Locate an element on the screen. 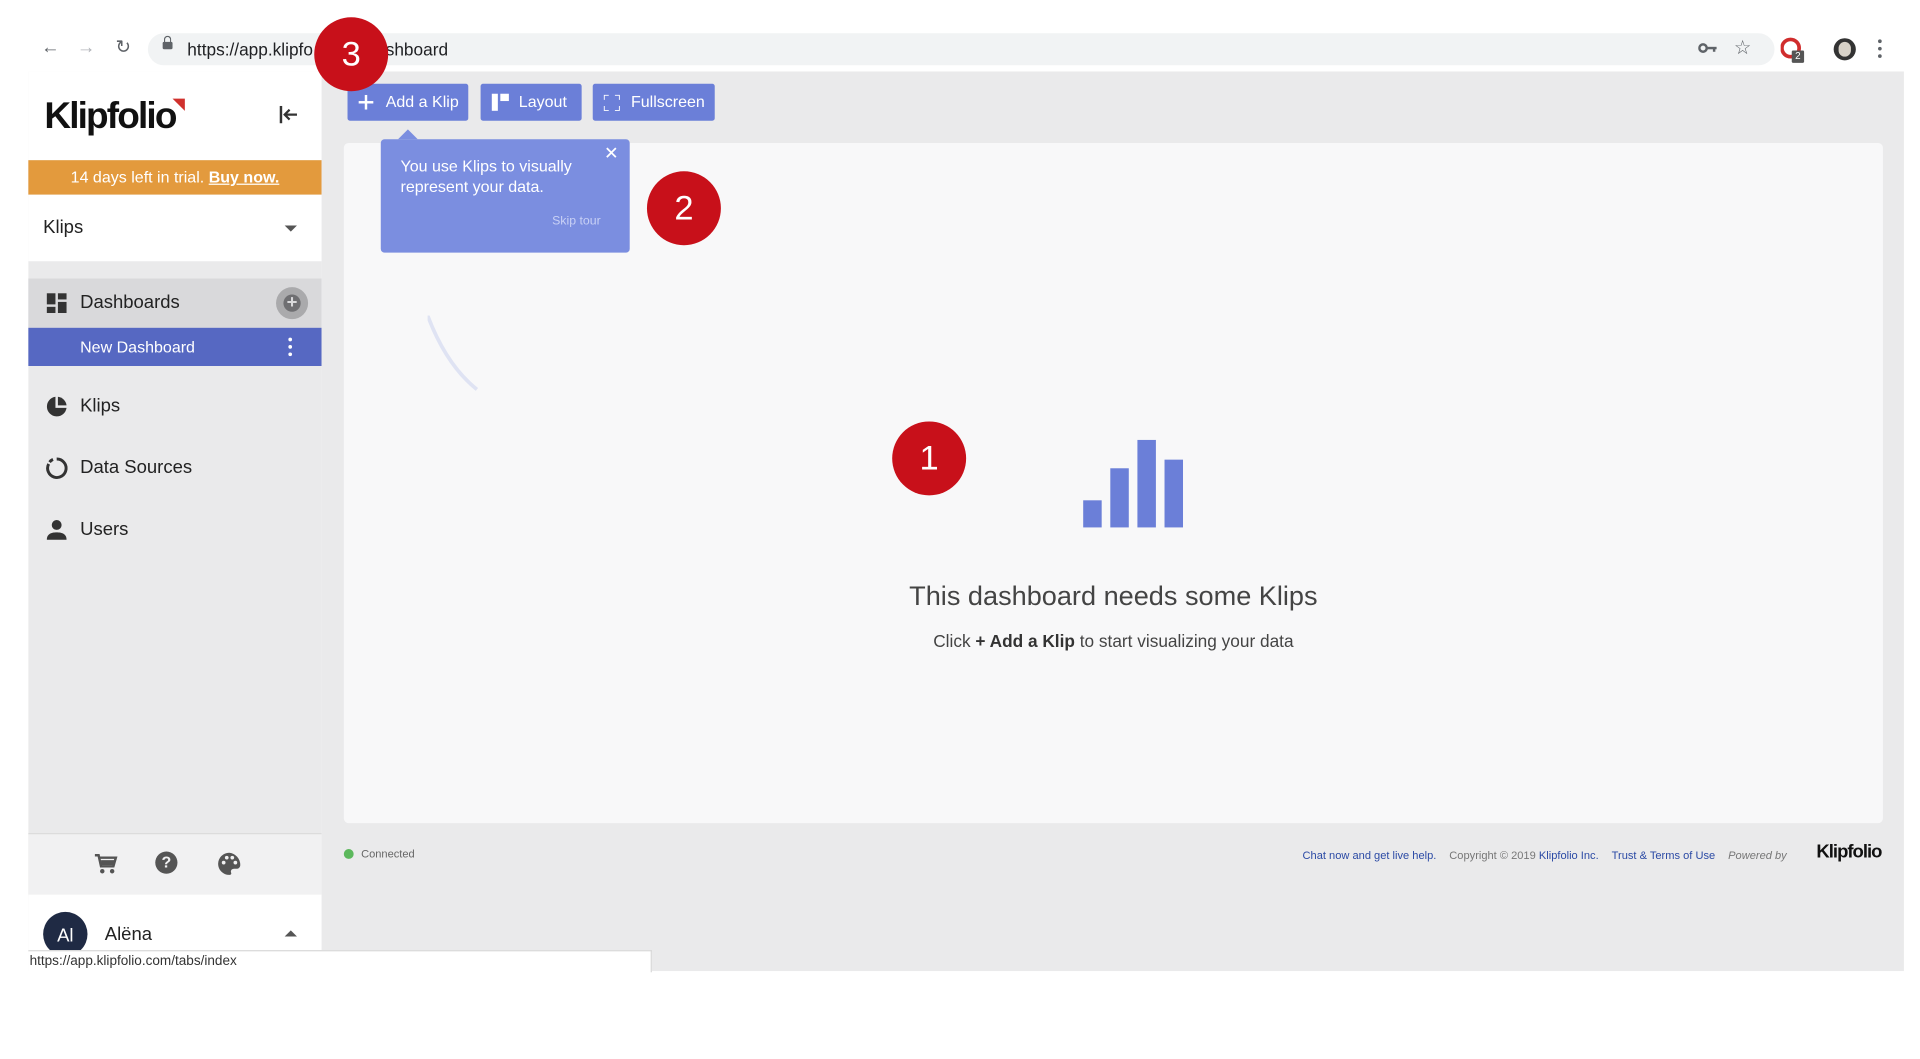  chevron-up-icon is located at coordinates (290, 933).